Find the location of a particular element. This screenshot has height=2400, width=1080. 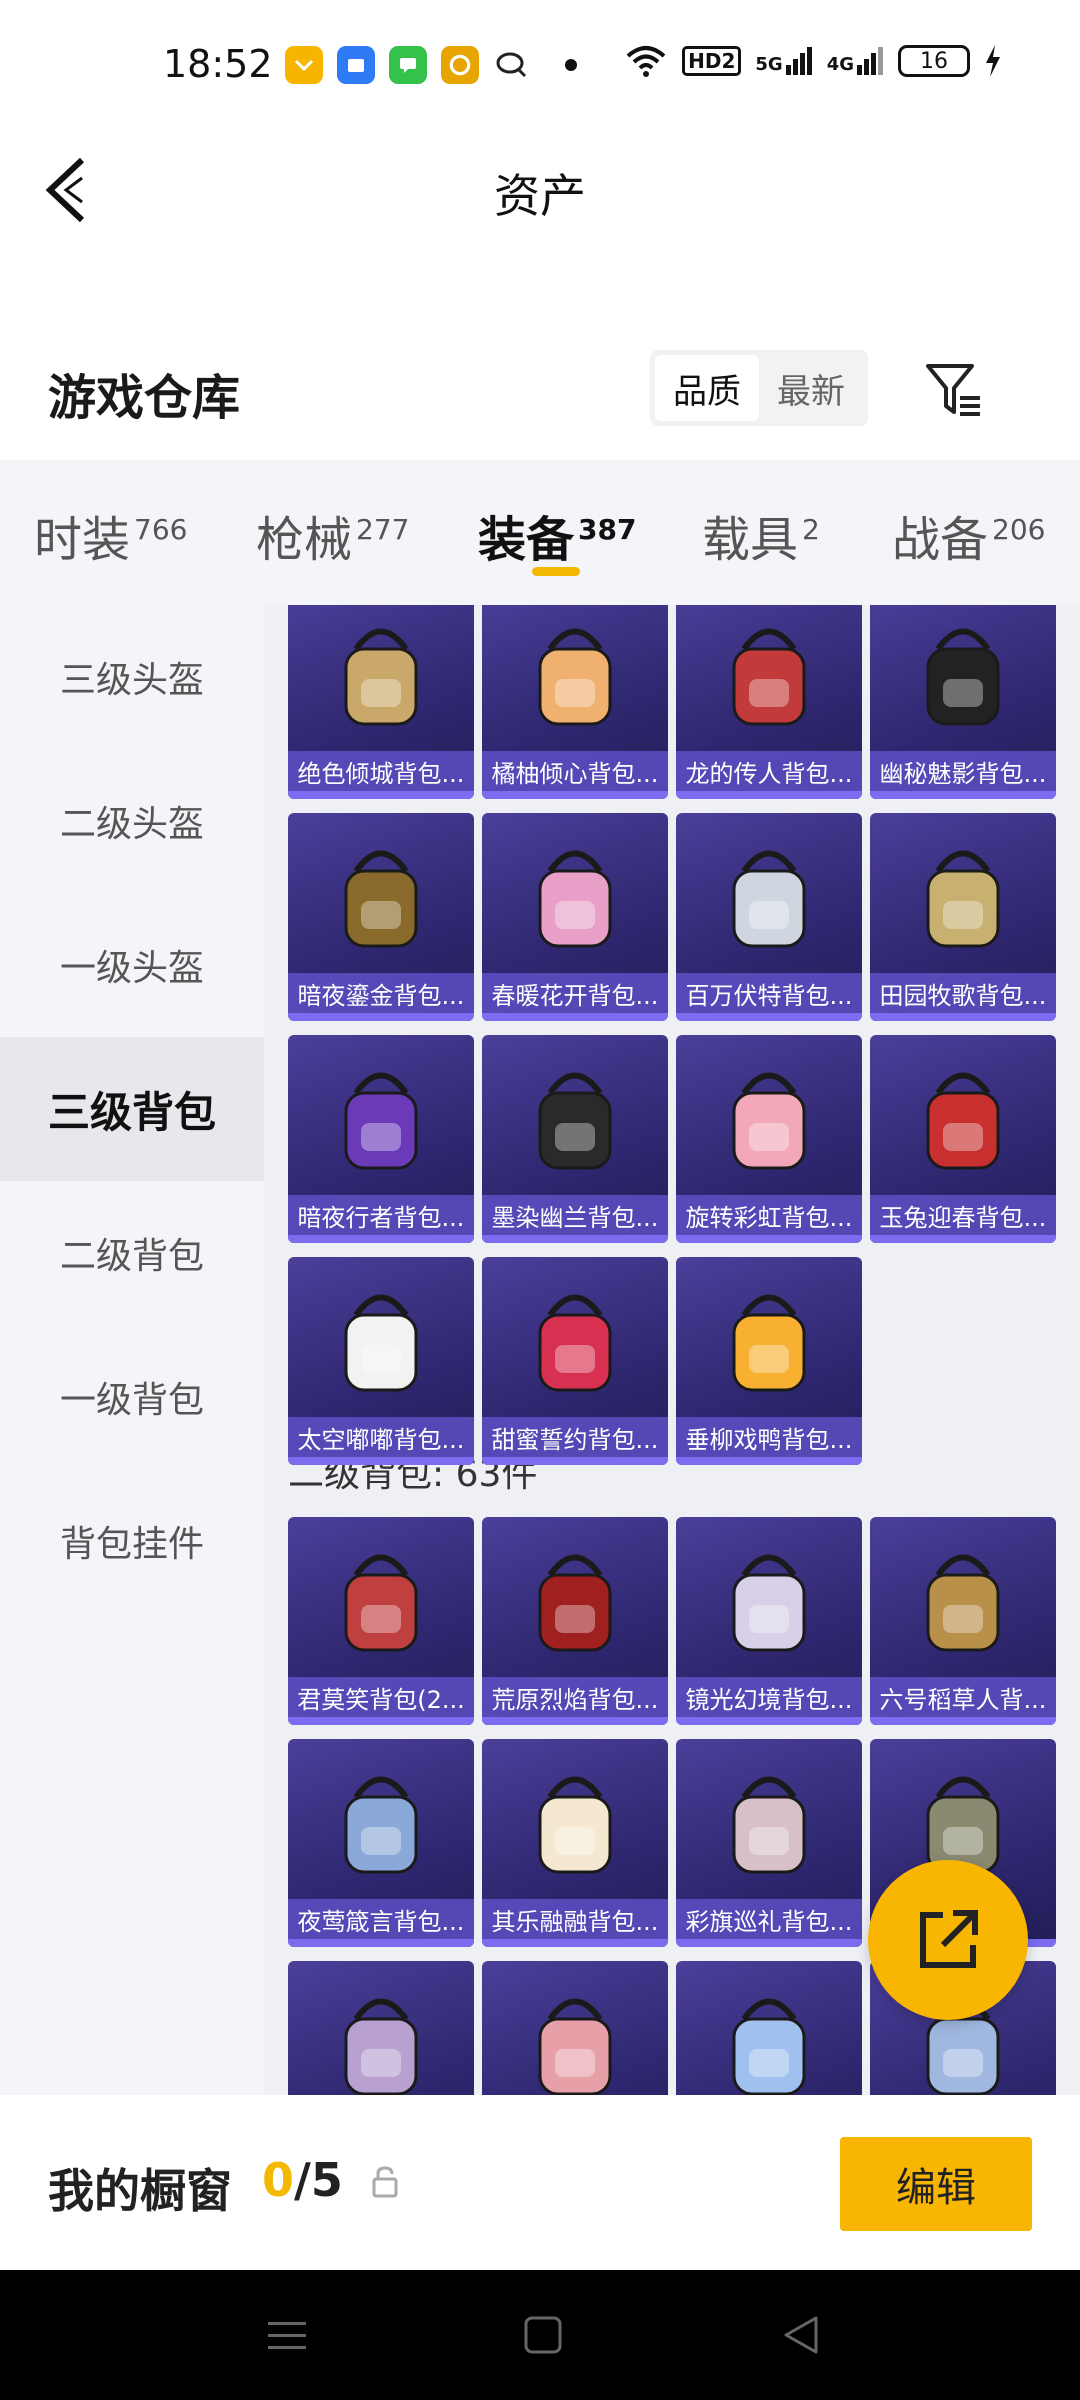

header: 资产 is located at coordinates (540, 195).